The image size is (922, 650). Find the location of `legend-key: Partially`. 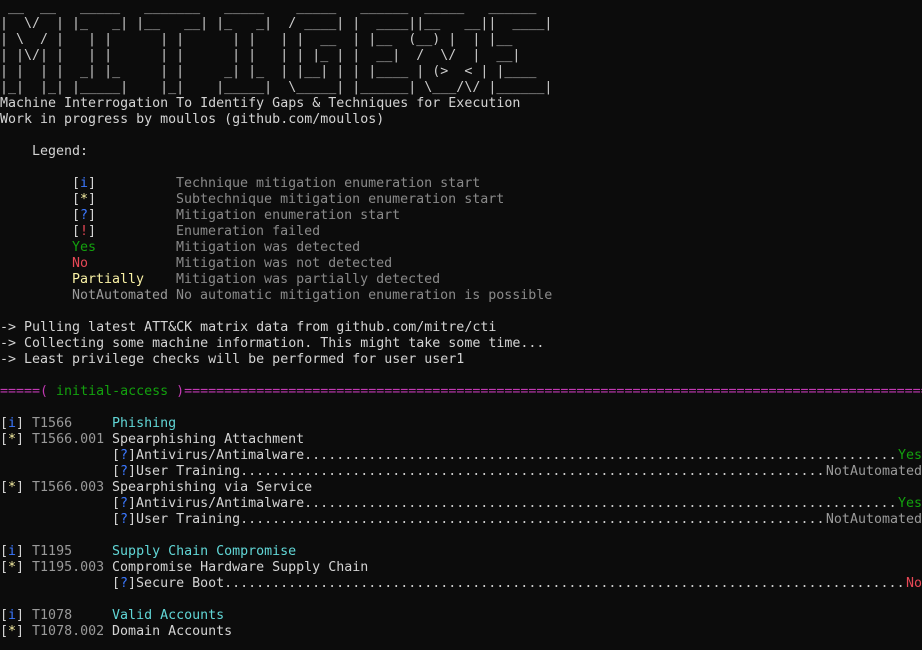

legend-key: Partially is located at coordinates (124, 280).